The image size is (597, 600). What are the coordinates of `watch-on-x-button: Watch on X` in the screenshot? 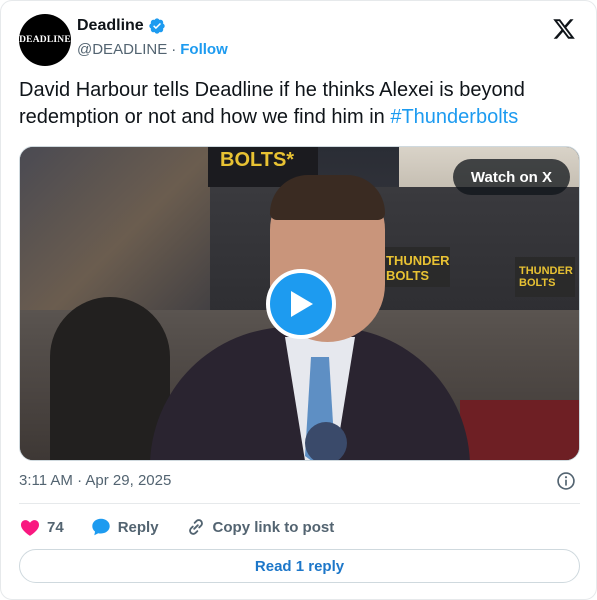 It's located at (511, 177).